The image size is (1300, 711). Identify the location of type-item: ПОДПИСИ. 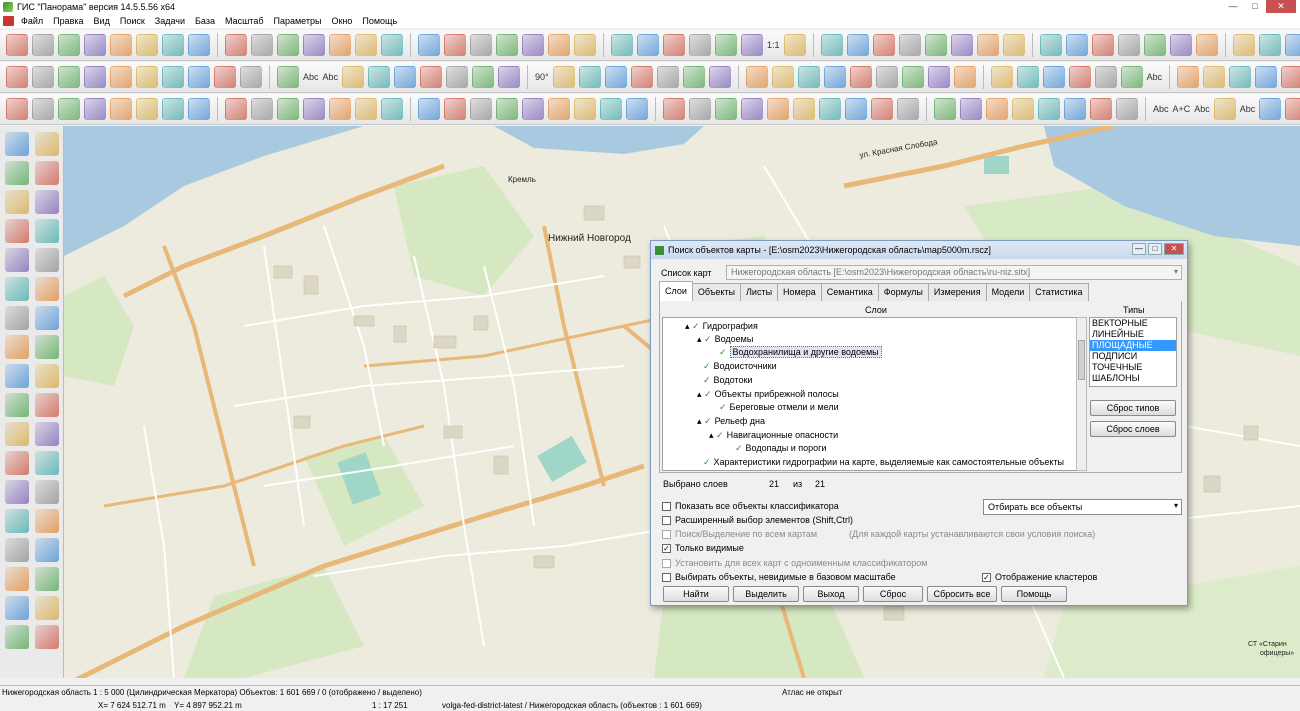
(1133, 356).